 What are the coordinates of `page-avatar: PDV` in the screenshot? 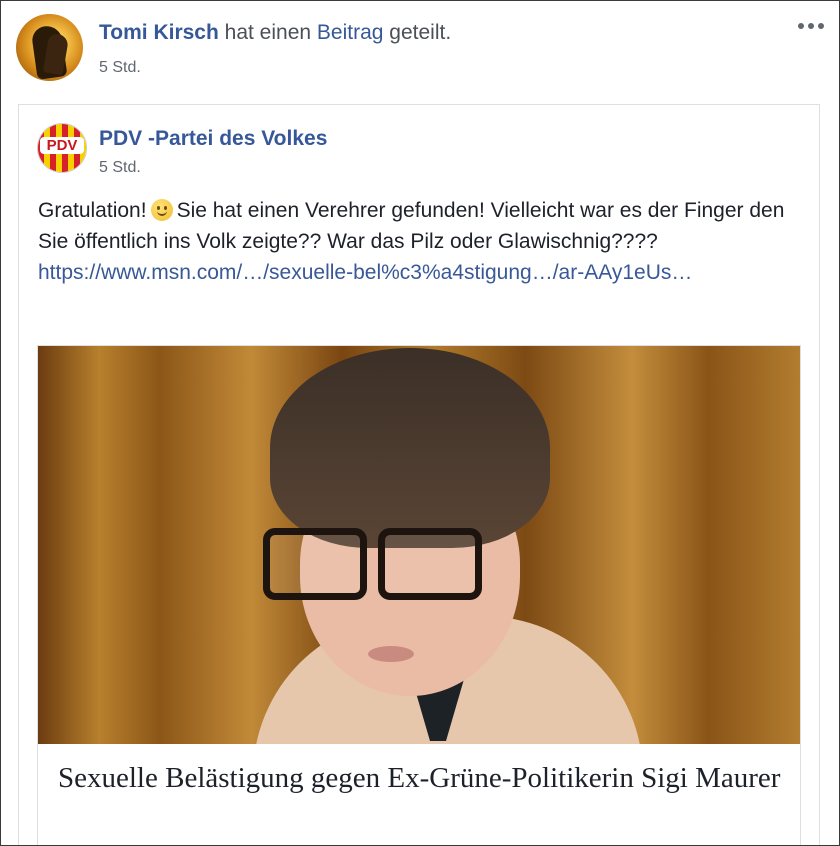 It's located at (62, 148).